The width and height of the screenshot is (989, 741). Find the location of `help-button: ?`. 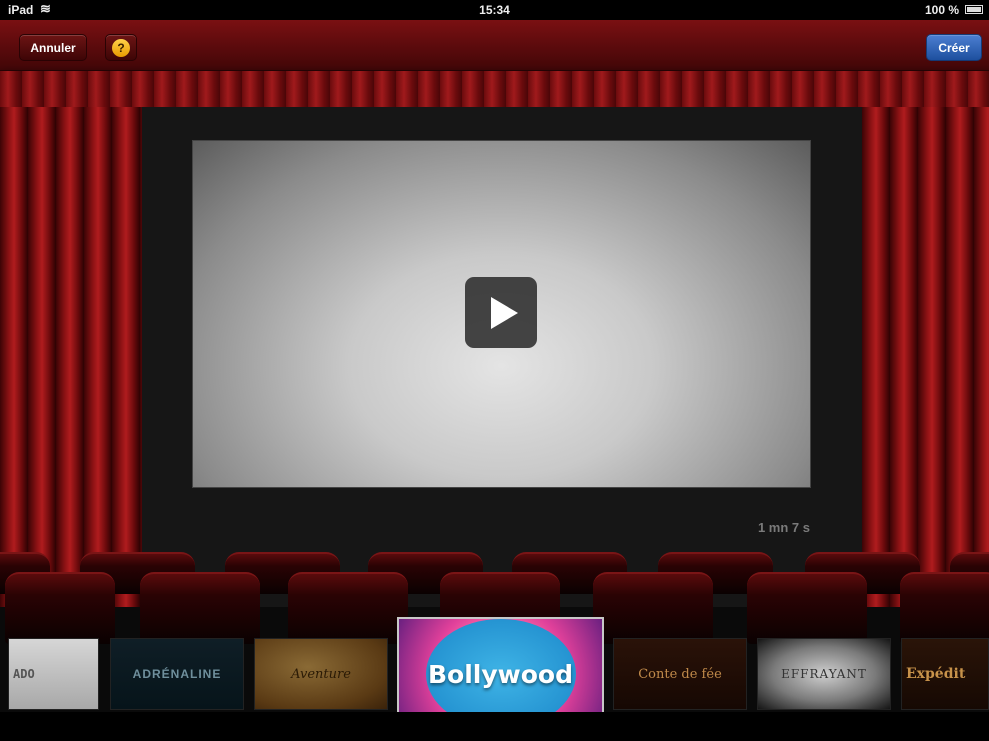

help-button: ? is located at coordinates (121, 47).